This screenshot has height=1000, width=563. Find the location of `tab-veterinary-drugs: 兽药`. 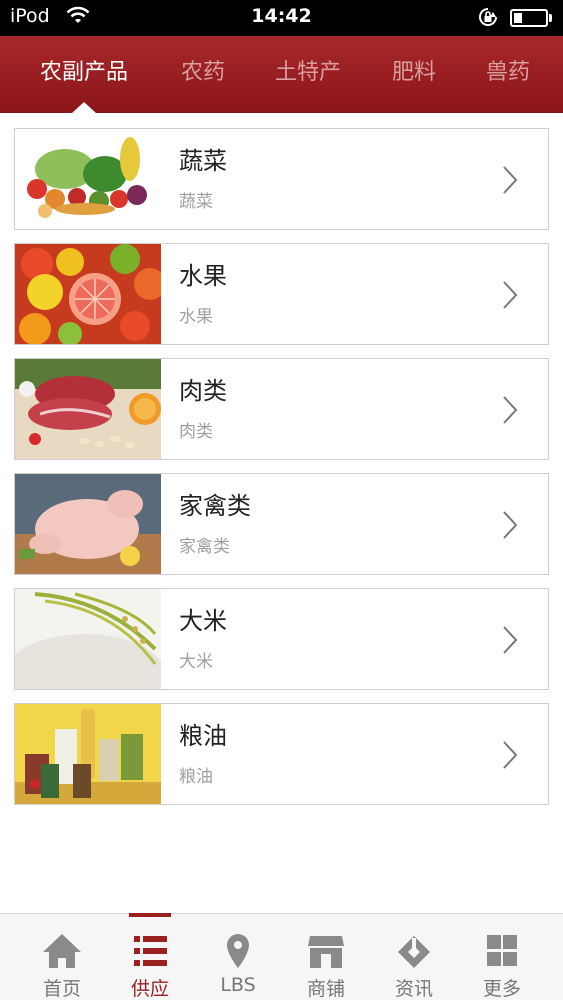

tab-veterinary-drugs: 兽药 is located at coordinates (508, 74).